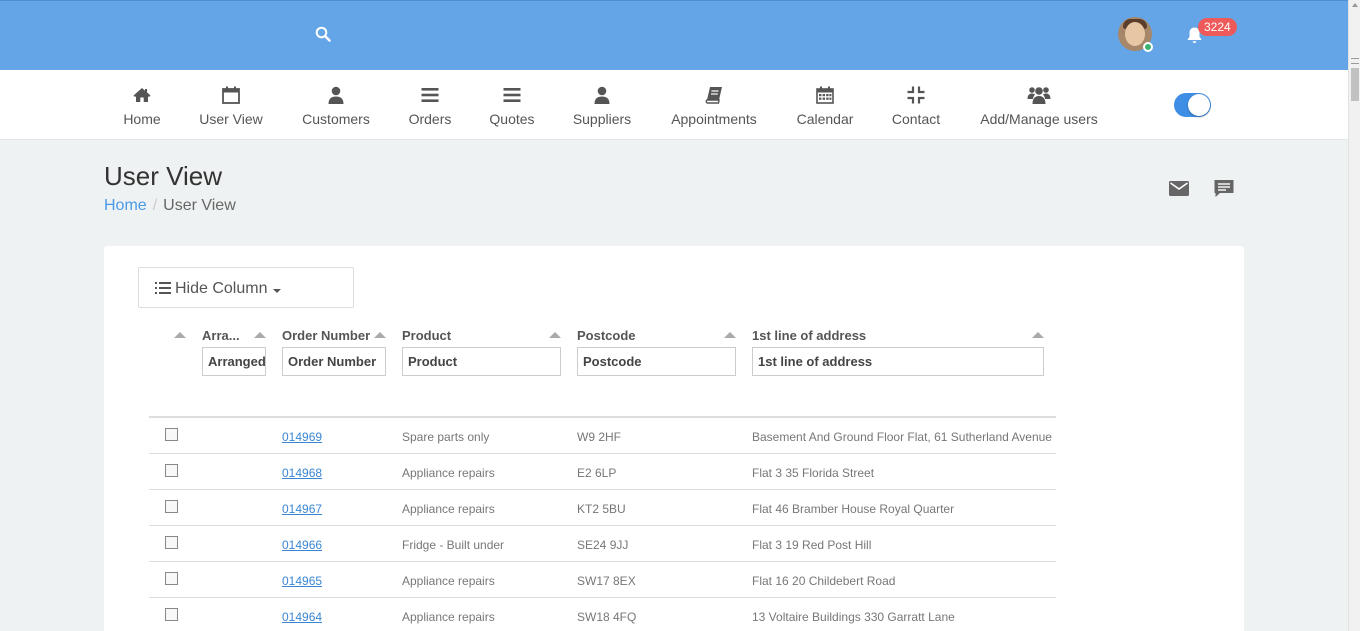 The width and height of the screenshot is (1360, 631). I want to click on nav-label: Suppliers, so click(602, 119).